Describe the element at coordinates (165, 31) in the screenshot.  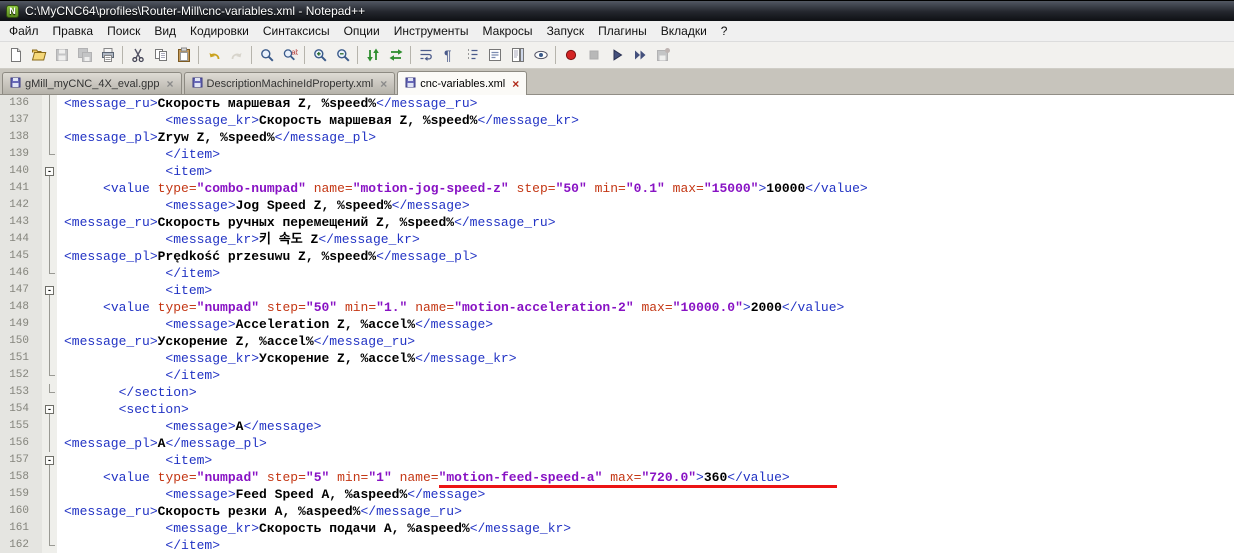
I see `menu-item-3: Вид` at that location.